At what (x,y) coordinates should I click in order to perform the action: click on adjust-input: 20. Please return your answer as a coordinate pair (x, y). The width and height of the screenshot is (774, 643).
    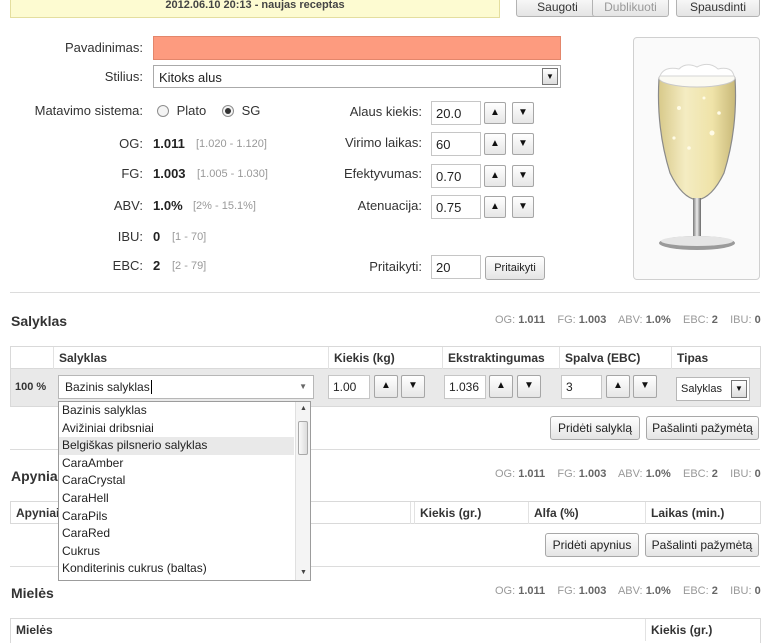
    Looking at the image, I should click on (456, 267).